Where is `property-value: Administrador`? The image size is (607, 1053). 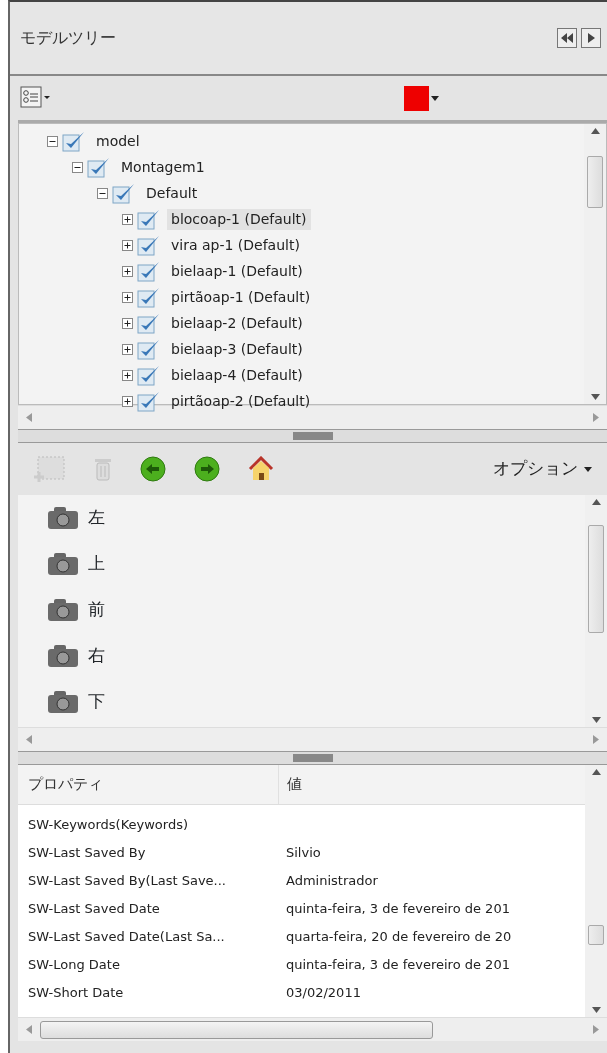 property-value: Administrador is located at coordinates (332, 881).